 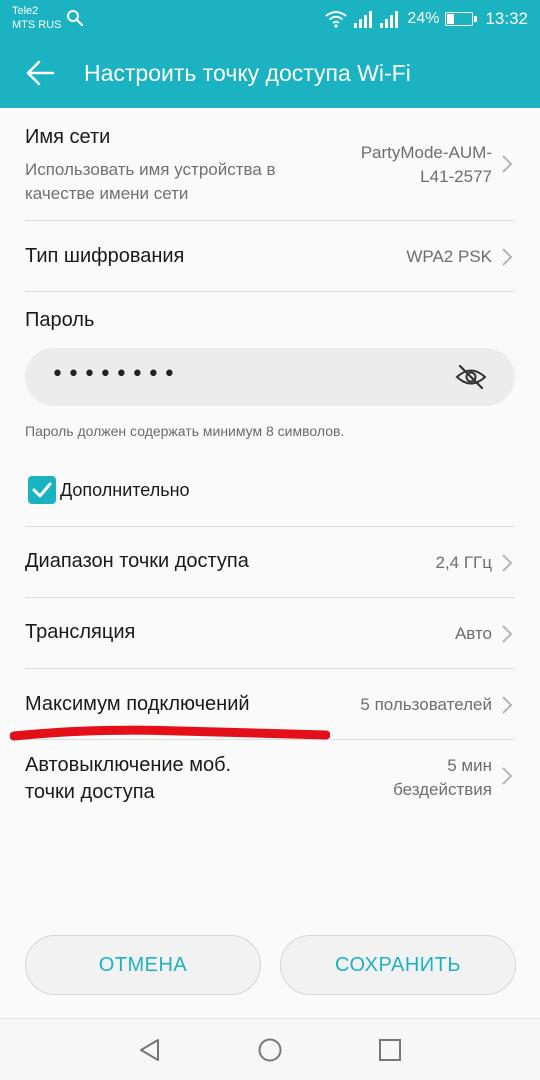 I want to click on back-triangle-icon, so click(x=150, y=1050).